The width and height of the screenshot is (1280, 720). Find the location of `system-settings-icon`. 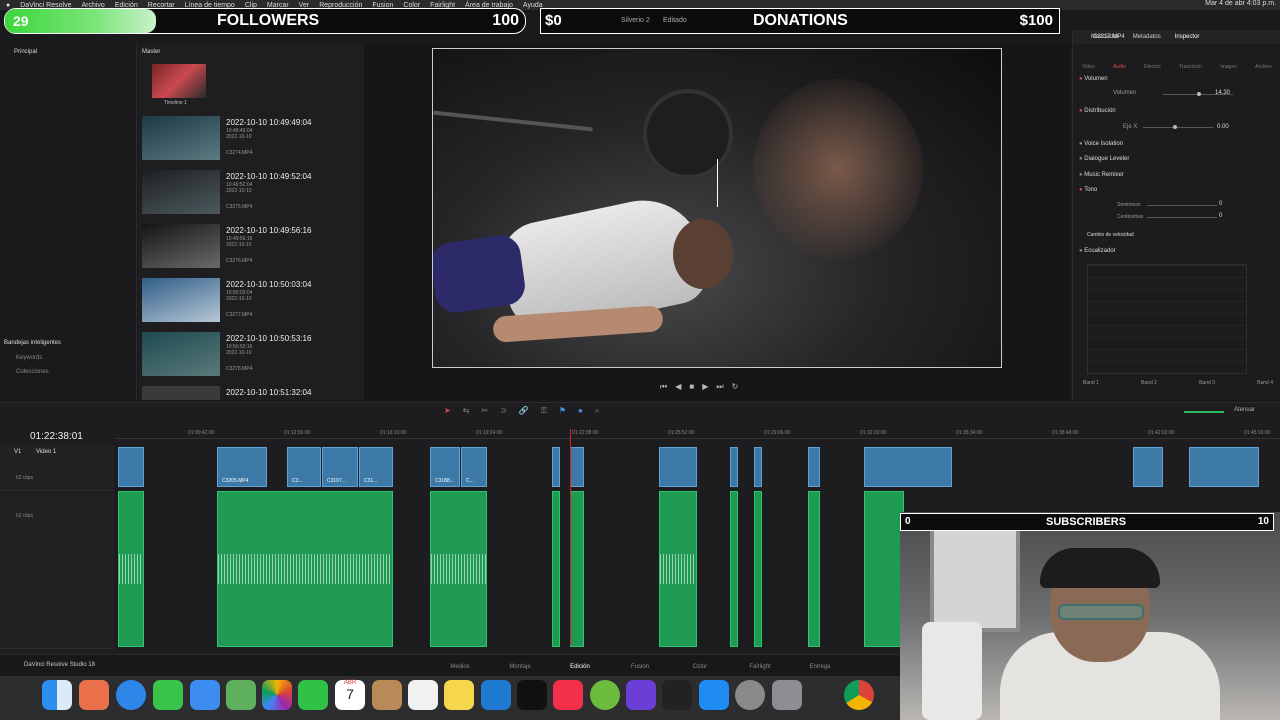

system-settings-icon is located at coordinates (787, 695).